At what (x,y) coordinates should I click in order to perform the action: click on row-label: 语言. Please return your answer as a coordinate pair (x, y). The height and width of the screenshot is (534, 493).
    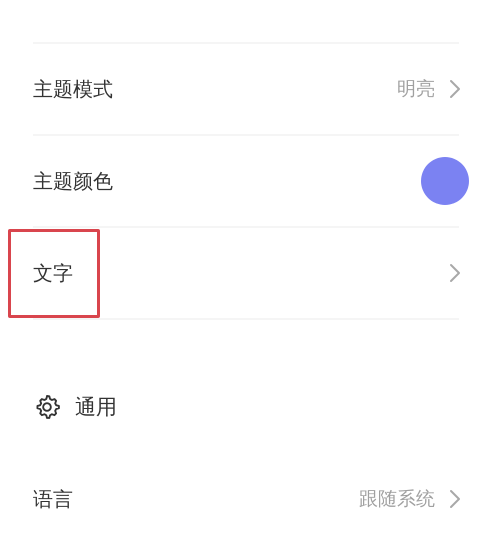
    Looking at the image, I should click on (53, 499).